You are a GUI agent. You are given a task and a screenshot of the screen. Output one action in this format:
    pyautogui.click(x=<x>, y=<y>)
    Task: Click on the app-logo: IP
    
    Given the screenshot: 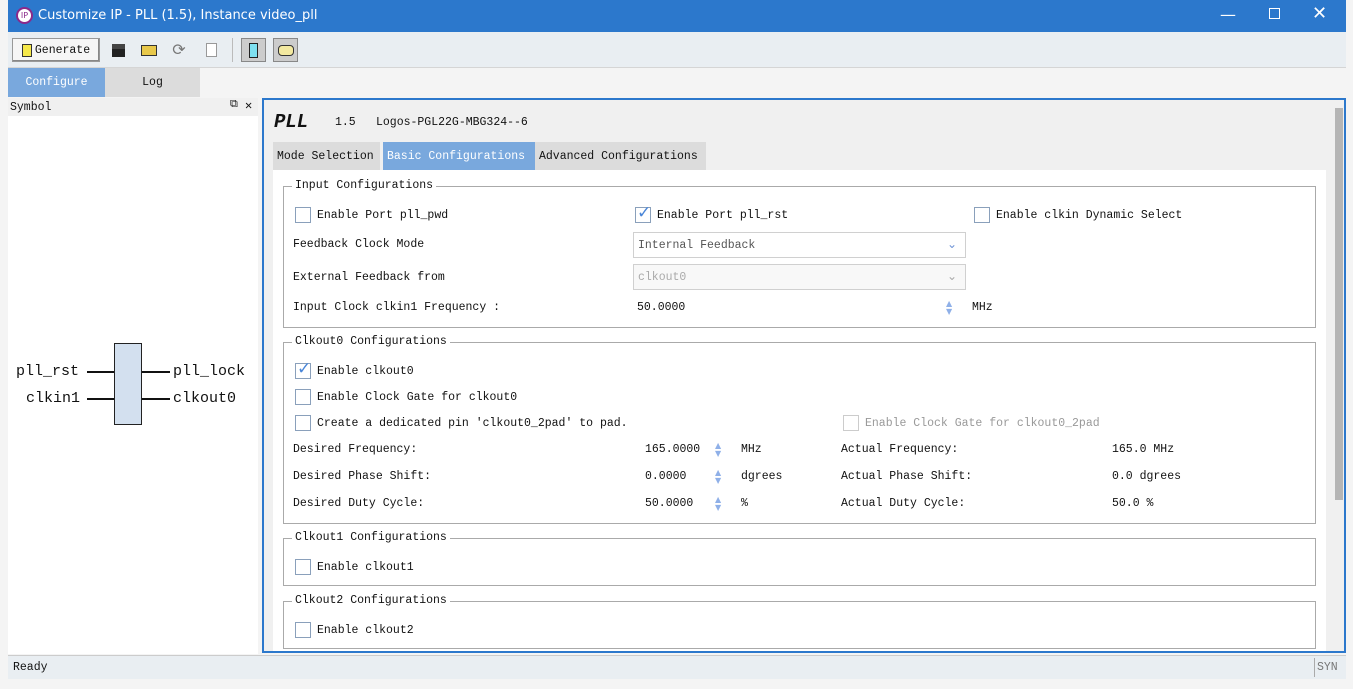 What is the action you would take?
    pyautogui.click(x=24, y=15)
    